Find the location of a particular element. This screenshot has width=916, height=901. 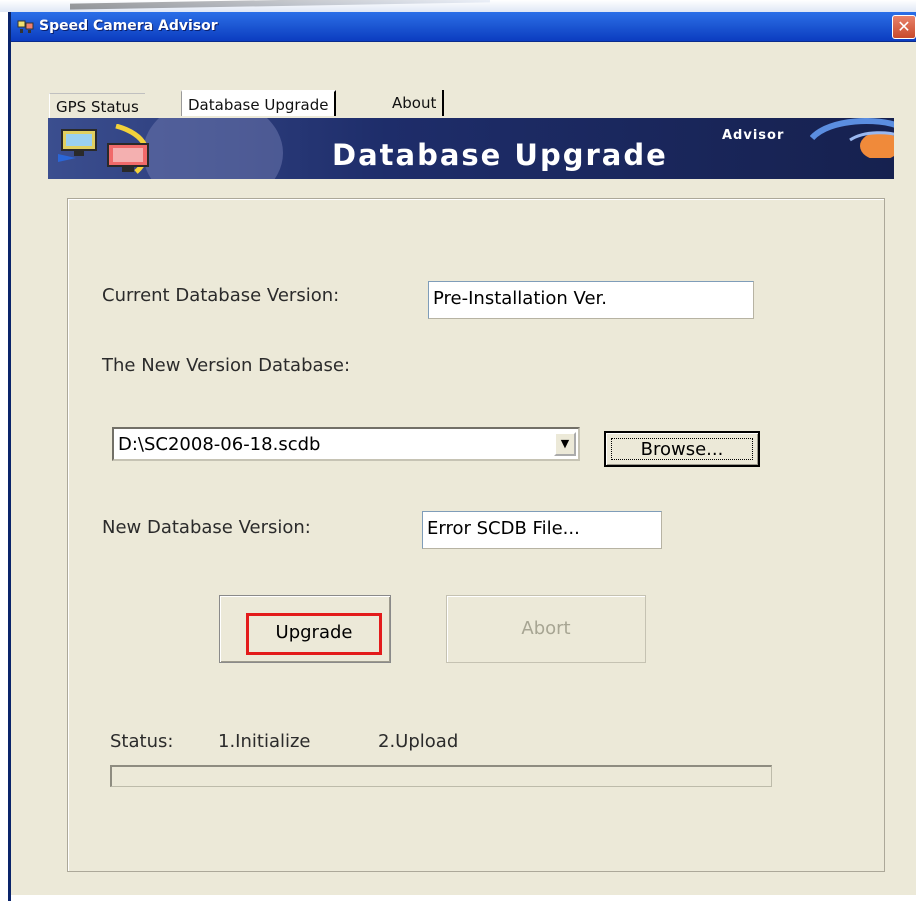

tab-about: About is located at coordinates (415, 103).